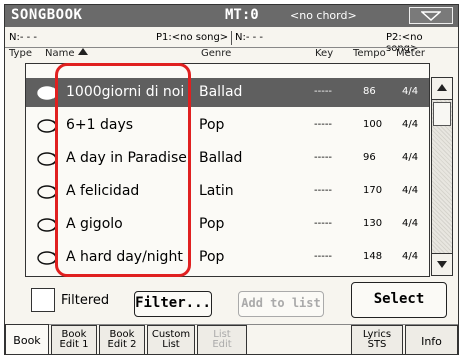  Describe the element at coordinates (373, 223) in the screenshot. I see `song-tempo: 130` at that location.